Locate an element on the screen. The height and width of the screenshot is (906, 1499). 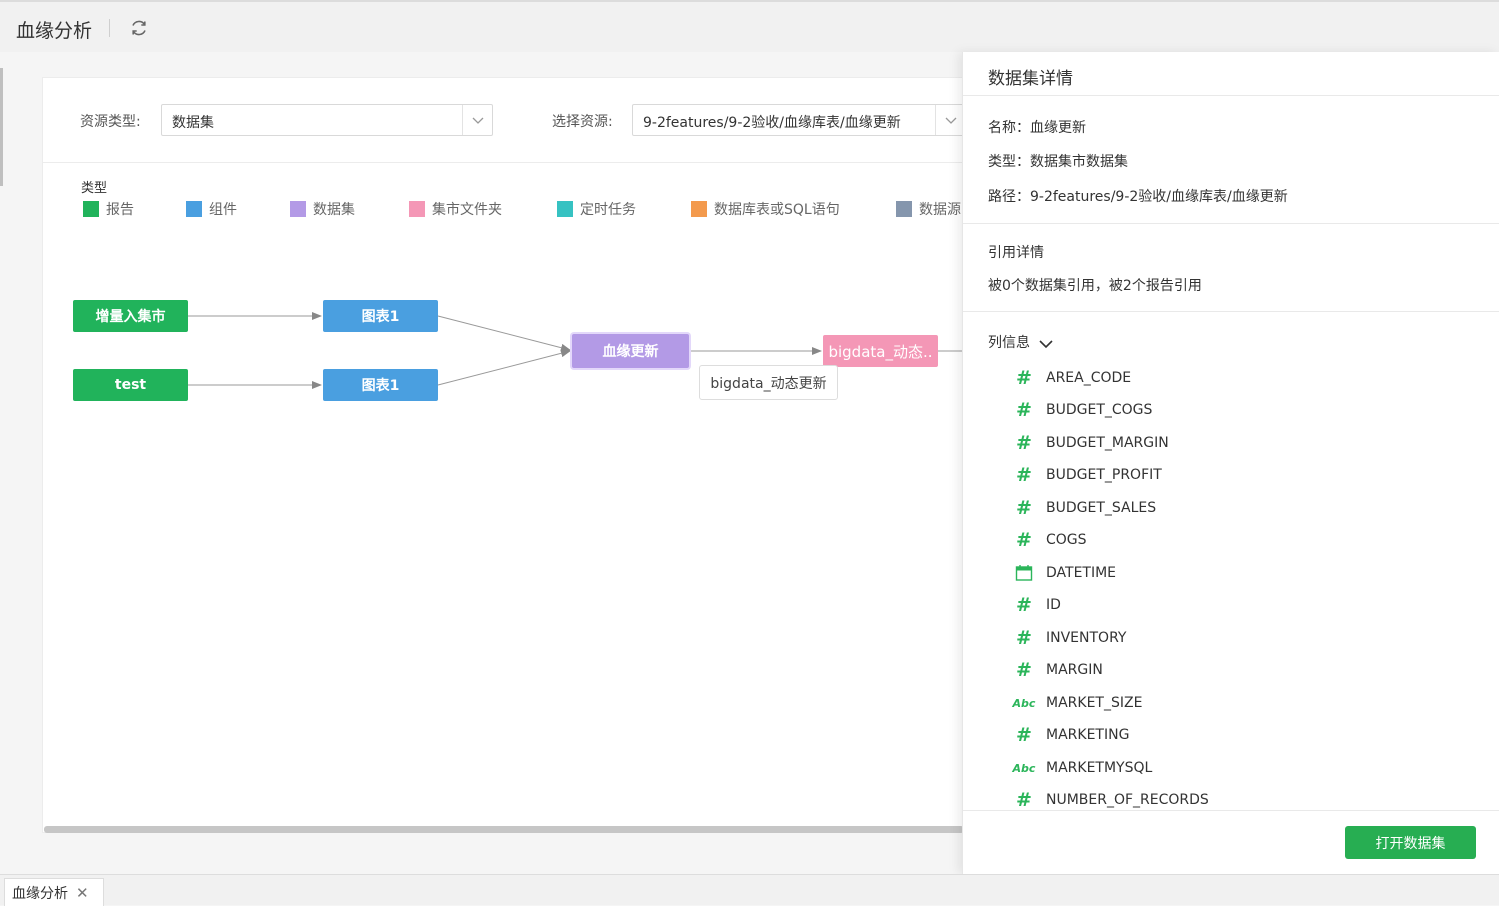
dataset-type: 类型：数据集市数据集 is located at coordinates (1058, 162).